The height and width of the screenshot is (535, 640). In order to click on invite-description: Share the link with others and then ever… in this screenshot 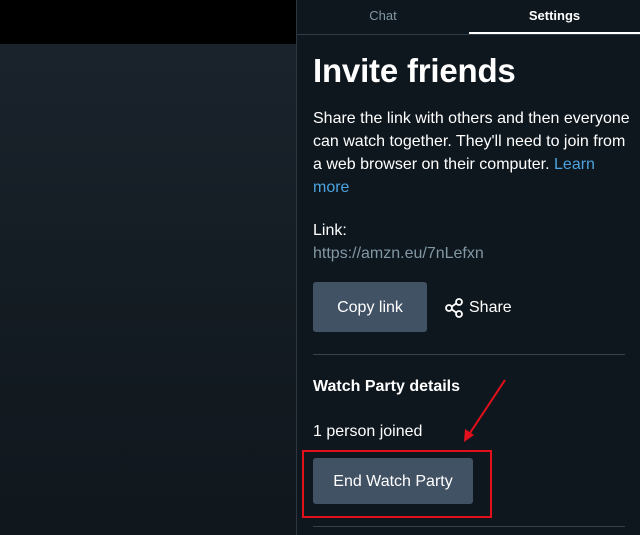, I will do `click(473, 153)`.